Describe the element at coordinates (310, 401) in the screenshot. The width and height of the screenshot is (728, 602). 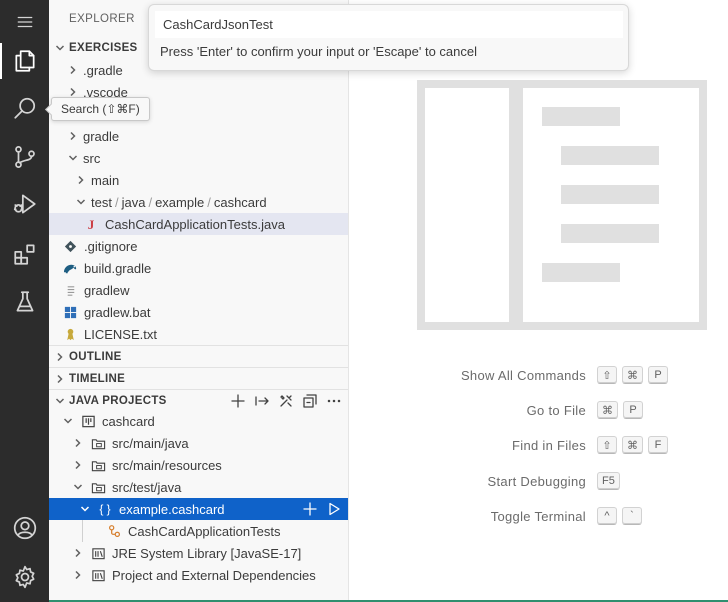
I see `collapse-all-icon` at that location.